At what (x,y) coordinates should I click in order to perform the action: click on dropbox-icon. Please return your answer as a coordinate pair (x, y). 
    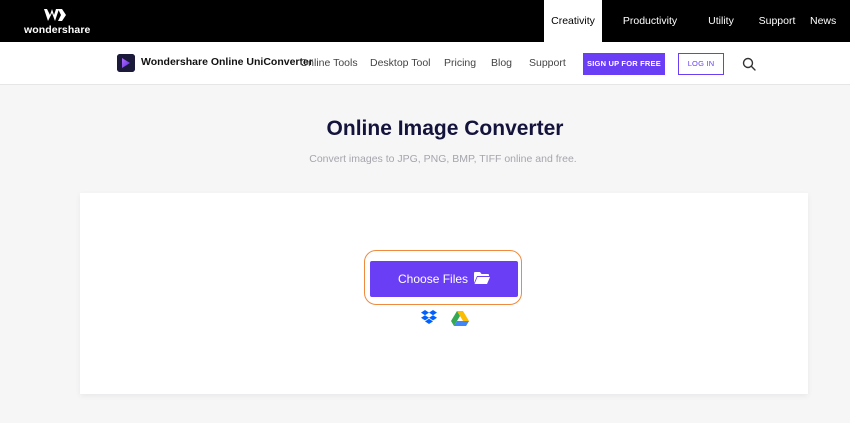
    Looking at the image, I should click on (429, 318).